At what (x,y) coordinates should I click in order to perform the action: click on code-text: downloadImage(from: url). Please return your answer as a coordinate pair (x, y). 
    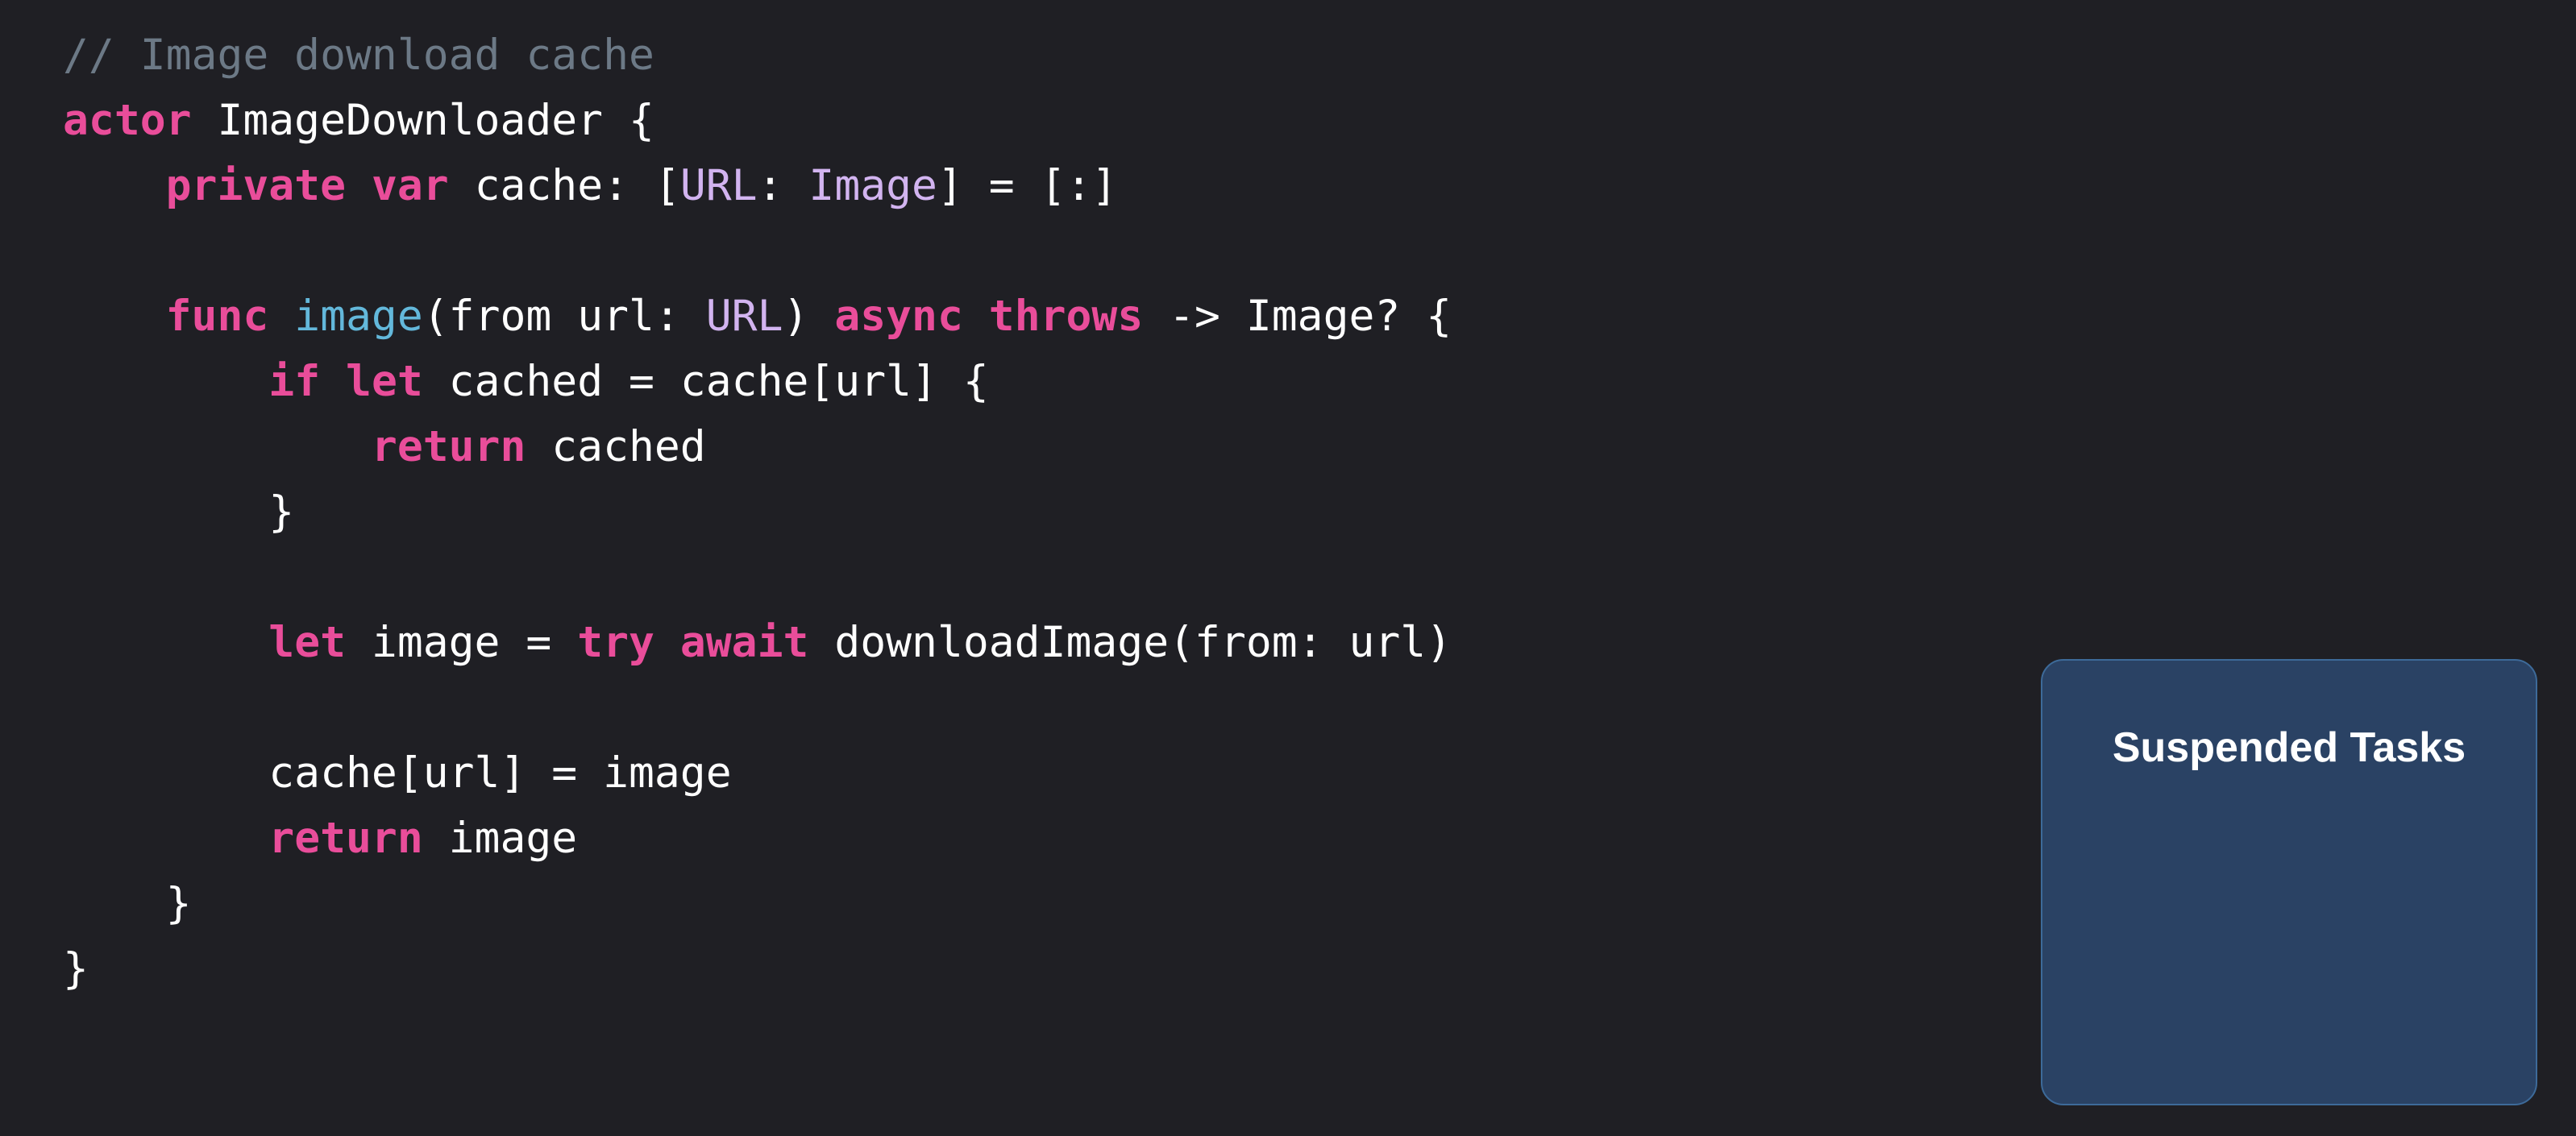
    Looking at the image, I should click on (1130, 642).